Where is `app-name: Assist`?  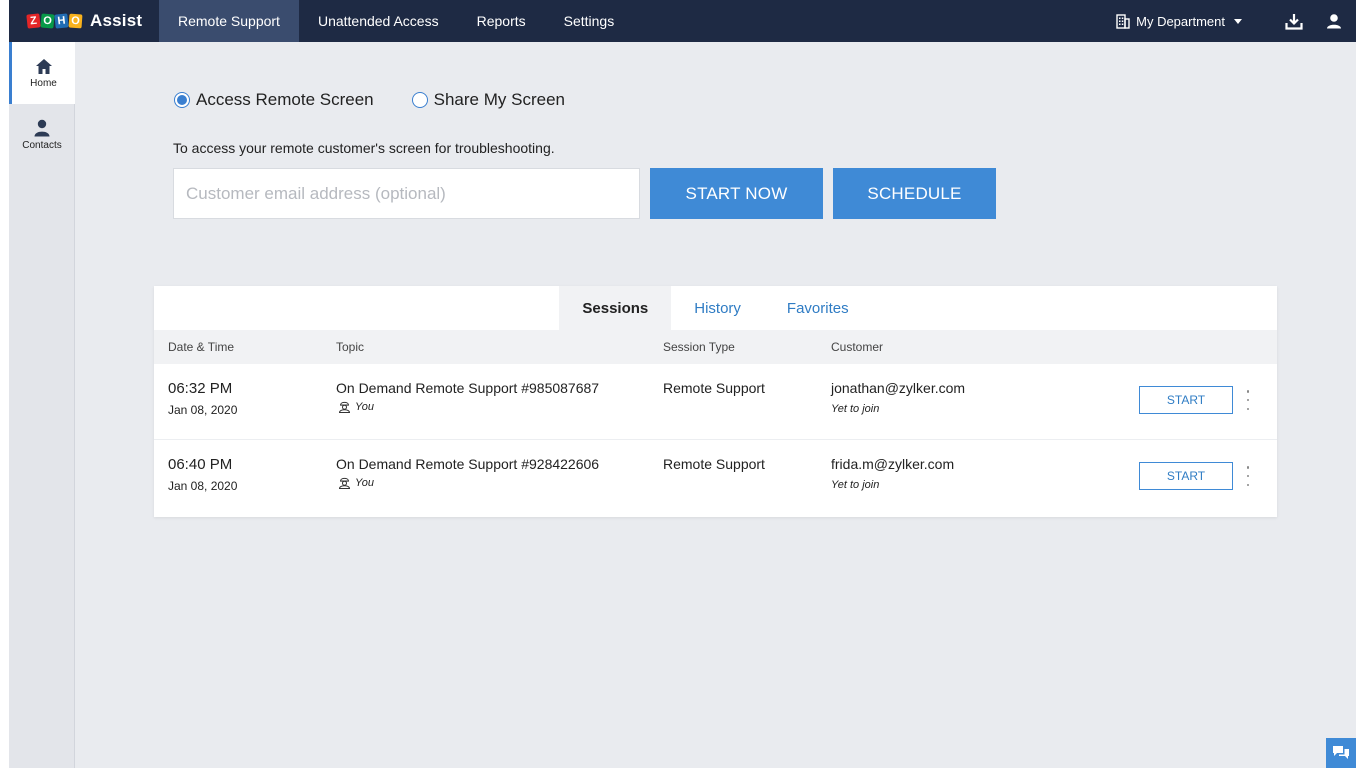
app-name: Assist is located at coordinates (116, 20).